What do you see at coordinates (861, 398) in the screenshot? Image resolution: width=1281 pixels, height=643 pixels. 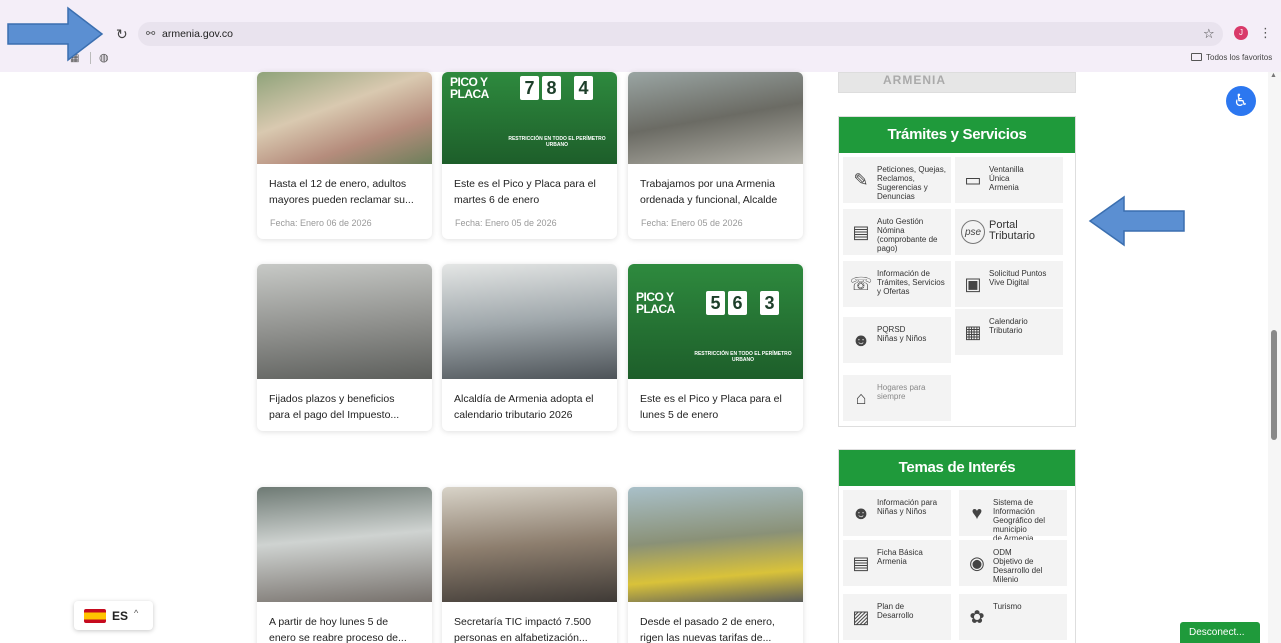 I see `home-heart-icon: ⌂` at bounding box center [861, 398].